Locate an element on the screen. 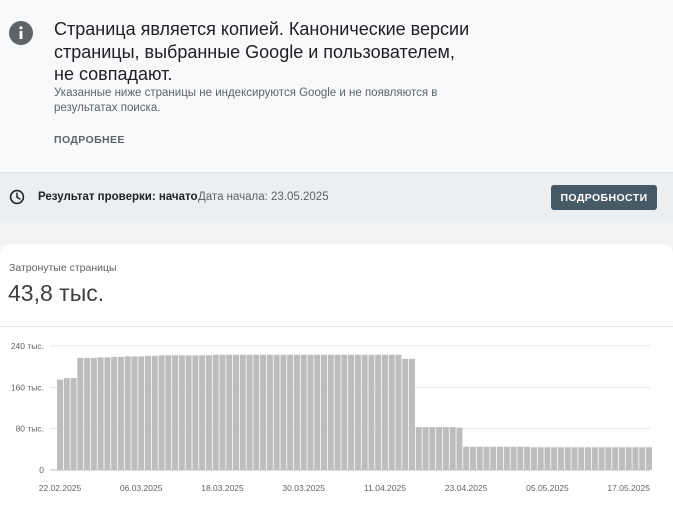 The image size is (673, 512). x-tick-label: 22.02.2025 is located at coordinates (60, 488).